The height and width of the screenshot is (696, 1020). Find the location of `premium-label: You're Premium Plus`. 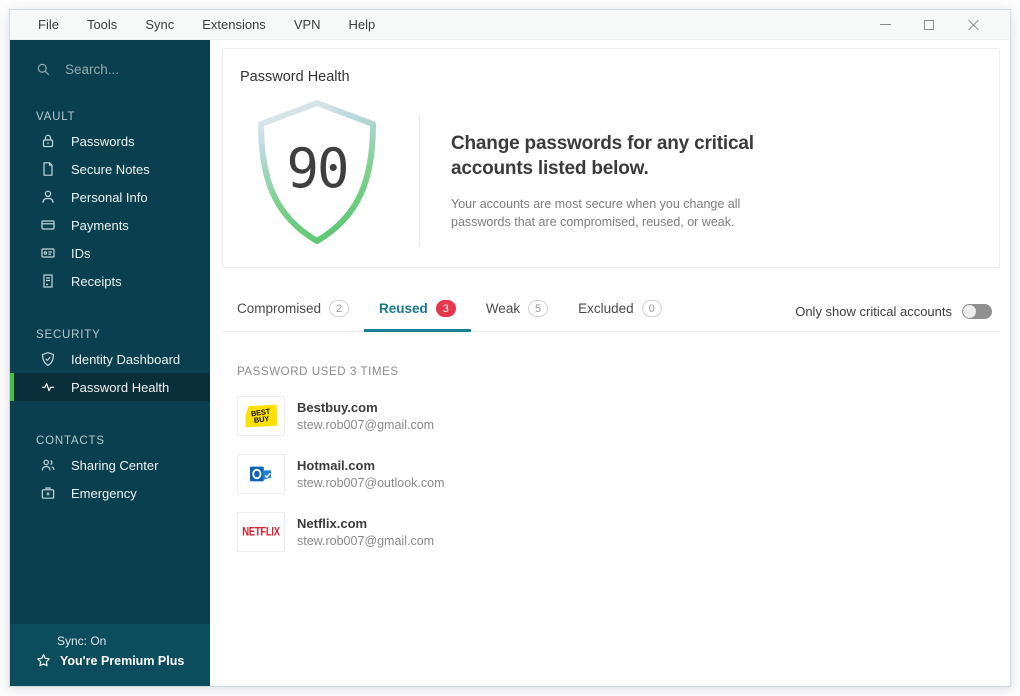

premium-label: You're Premium Plus is located at coordinates (122, 660).